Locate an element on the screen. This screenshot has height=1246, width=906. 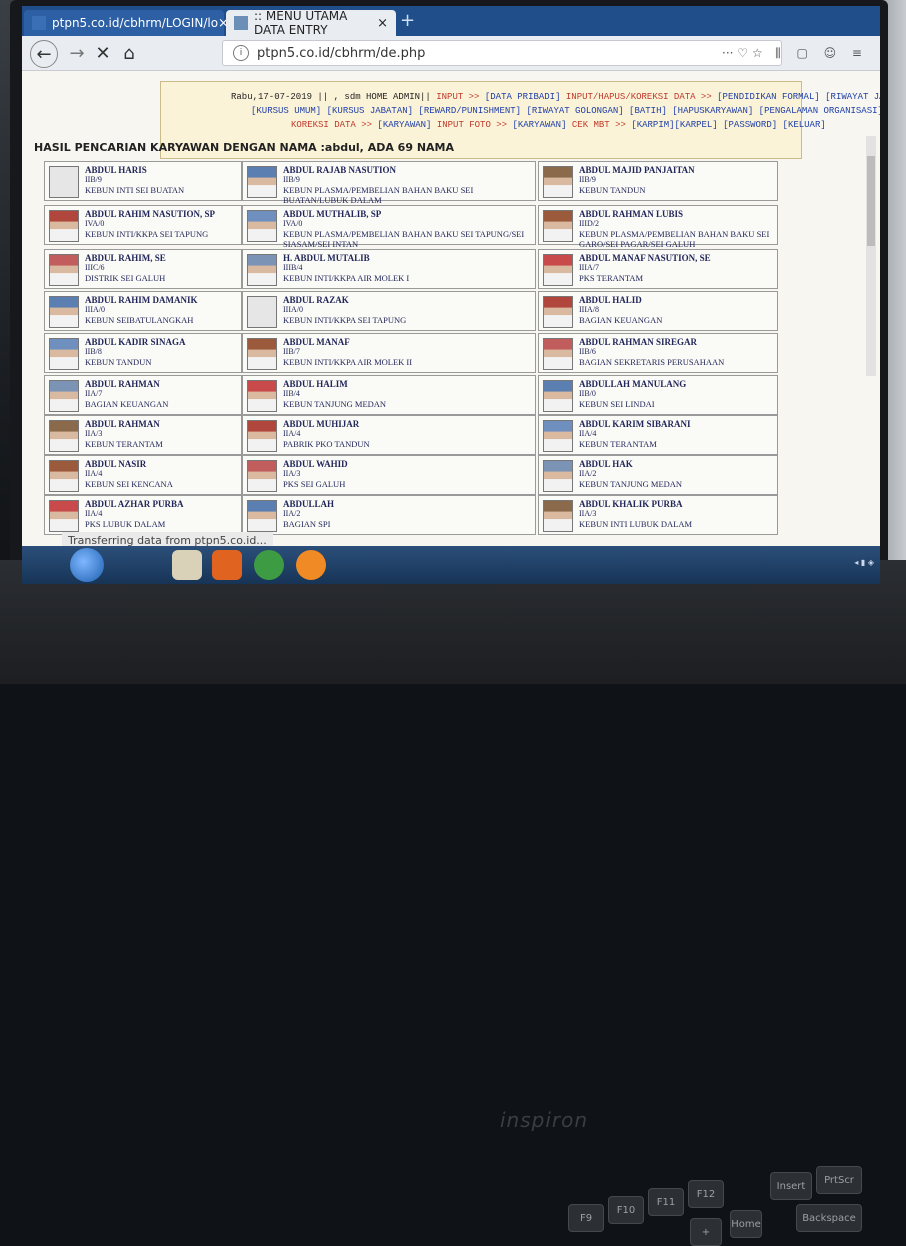
close-tab-icon: × is located at coordinates (382, 23).